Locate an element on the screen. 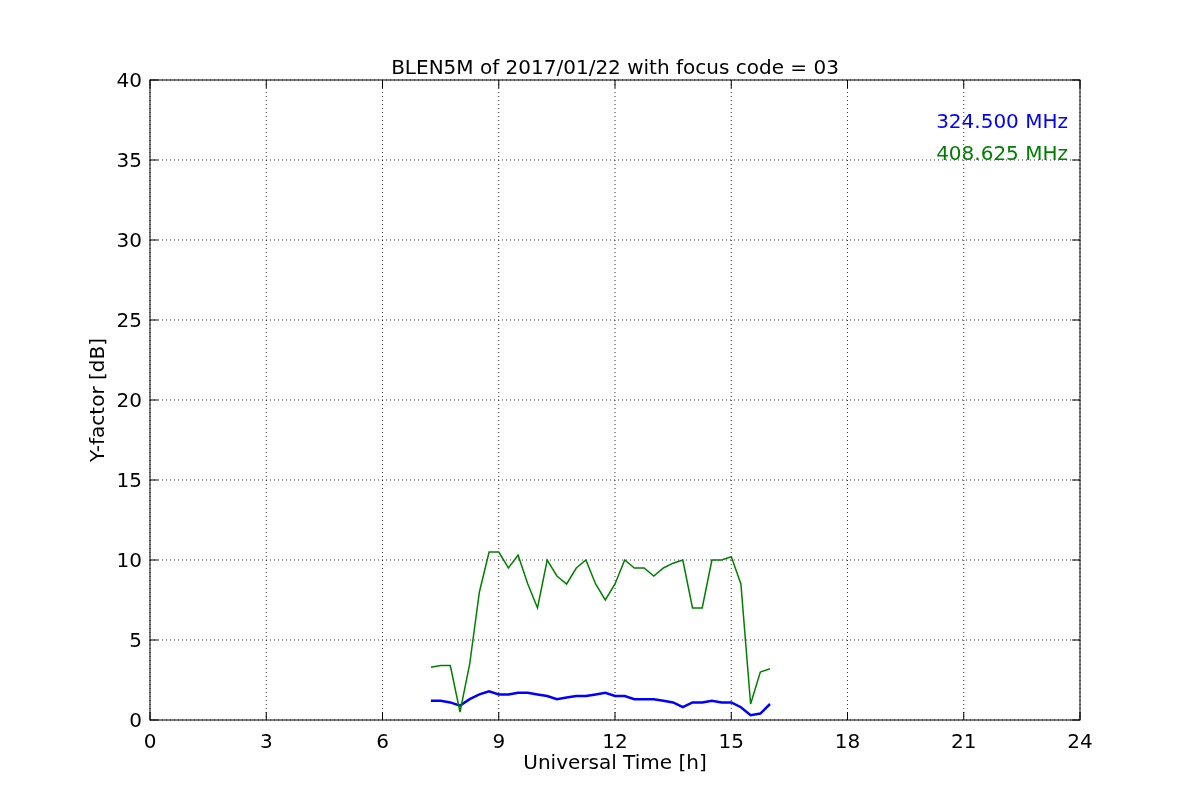 The image size is (1200, 800). x-tick-label: 12 is located at coordinates (615, 741).